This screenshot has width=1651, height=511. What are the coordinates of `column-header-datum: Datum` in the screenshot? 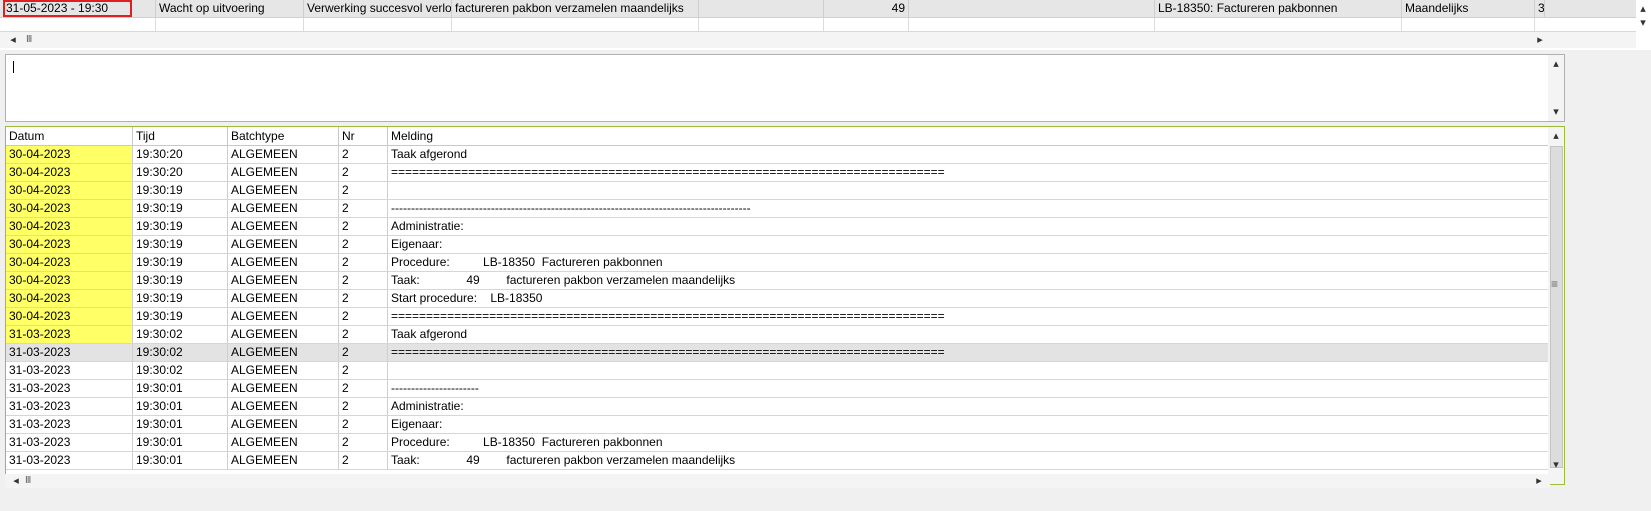 It's located at (69, 136).